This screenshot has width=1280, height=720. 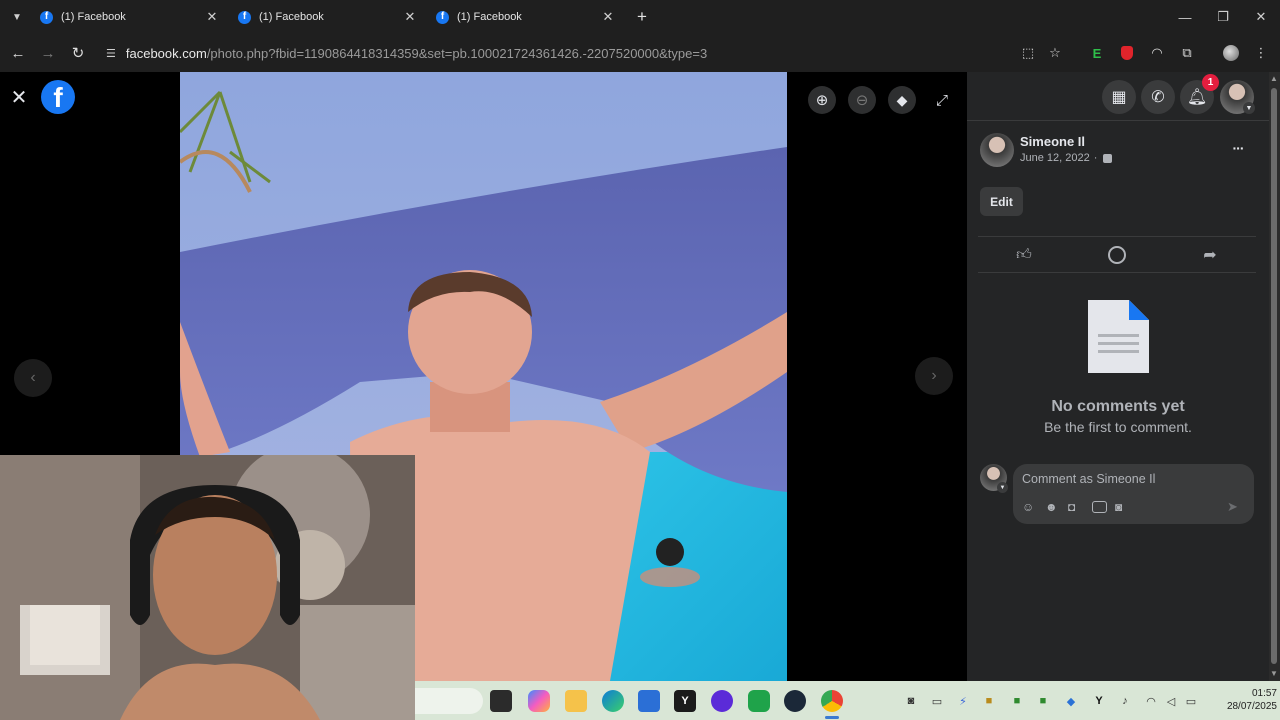 I want to click on author-name: Simeone Il, so click(x=1052, y=141).